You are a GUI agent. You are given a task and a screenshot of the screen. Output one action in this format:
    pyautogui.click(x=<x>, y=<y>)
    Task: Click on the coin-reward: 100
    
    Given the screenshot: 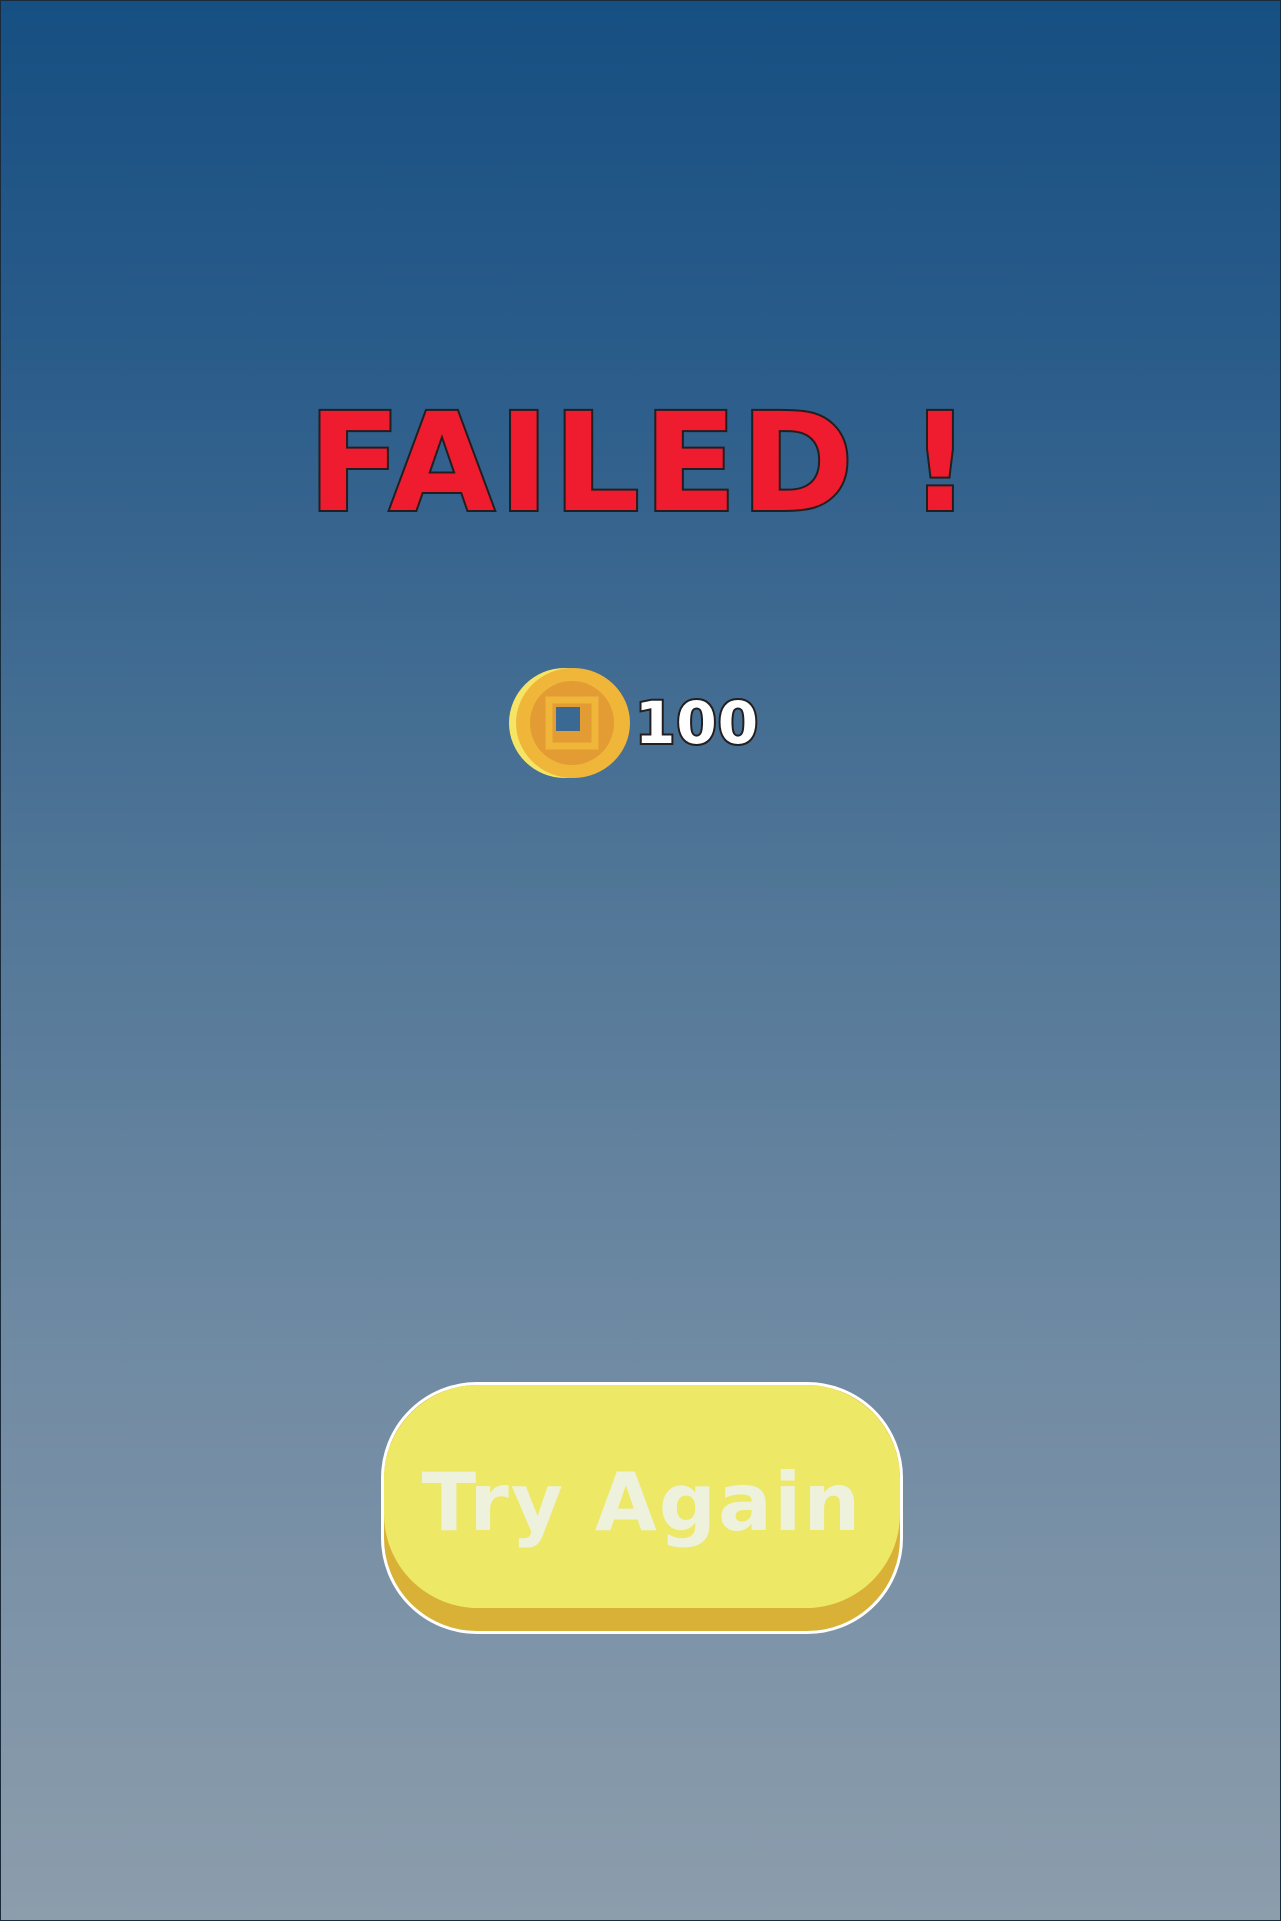 What is the action you would take?
    pyautogui.click(x=634, y=723)
    